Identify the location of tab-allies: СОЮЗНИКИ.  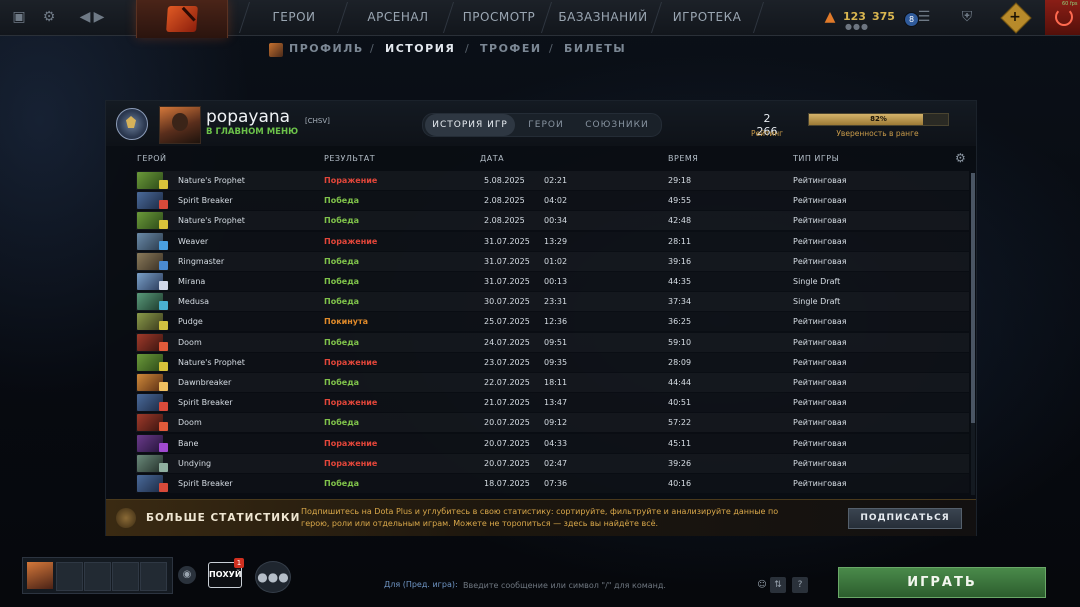
(617, 125).